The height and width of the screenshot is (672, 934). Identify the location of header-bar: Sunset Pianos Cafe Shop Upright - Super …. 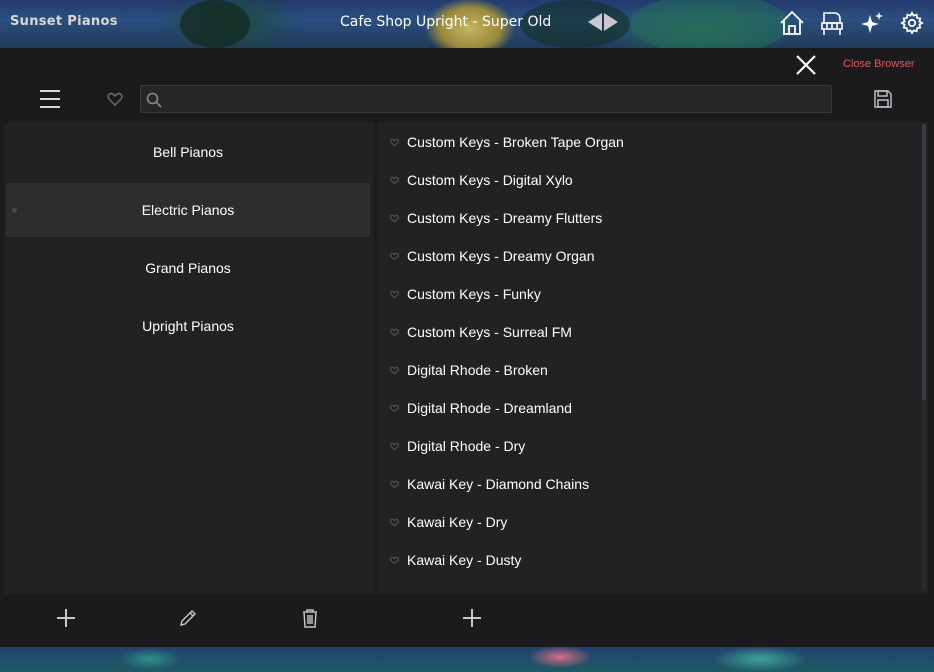
(467, 24).